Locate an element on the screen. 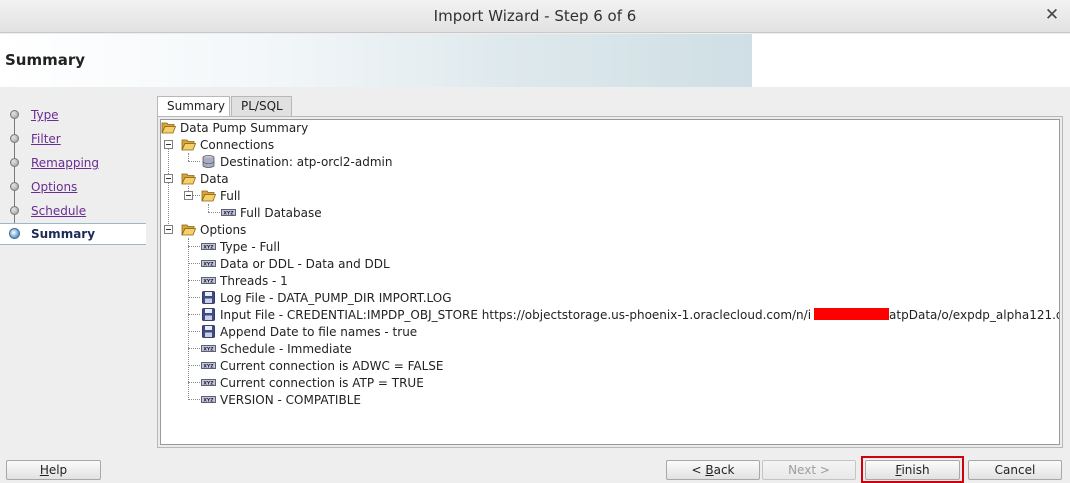 The image size is (1070, 483). tree-node-label: Schedule - Immediate is located at coordinates (286, 349).